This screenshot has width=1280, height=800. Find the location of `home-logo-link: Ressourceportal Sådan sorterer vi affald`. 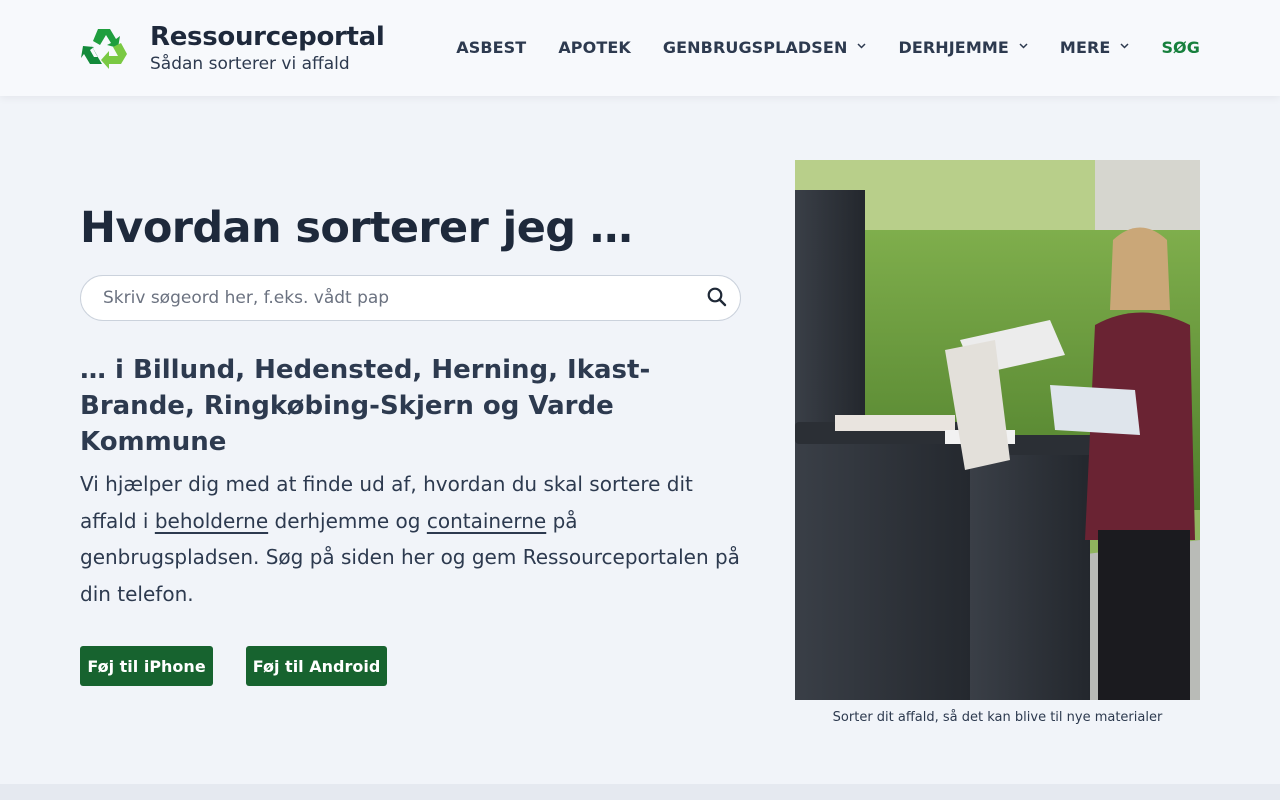

home-logo-link: Ressourceportal Sådan sorterer vi affald is located at coordinates (232, 48).